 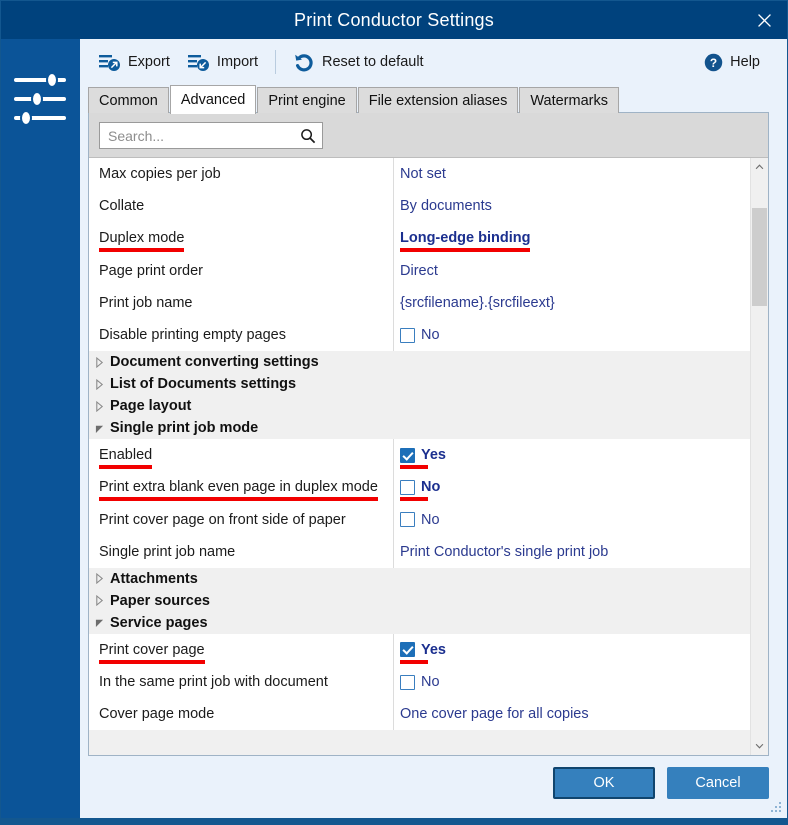 What do you see at coordinates (759, 257) in the screenshot?
I see `scrollbar-thumb` at bounding box center [759, 257].